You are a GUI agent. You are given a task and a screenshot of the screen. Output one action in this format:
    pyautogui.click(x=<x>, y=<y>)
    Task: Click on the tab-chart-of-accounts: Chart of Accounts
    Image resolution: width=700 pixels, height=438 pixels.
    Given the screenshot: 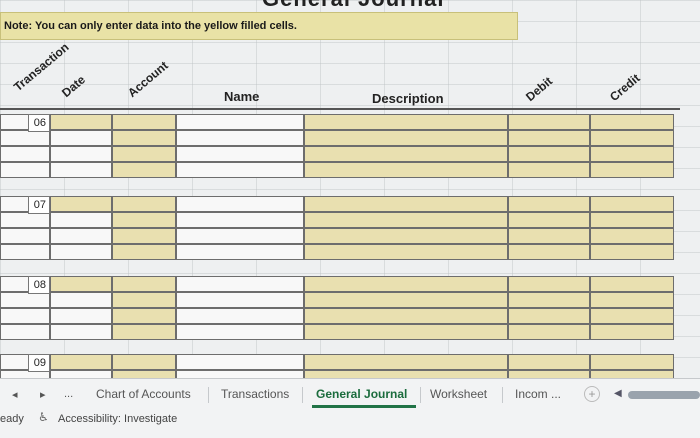 What is the action you would take?
    pyautogui.click(x=143, y=394)
    